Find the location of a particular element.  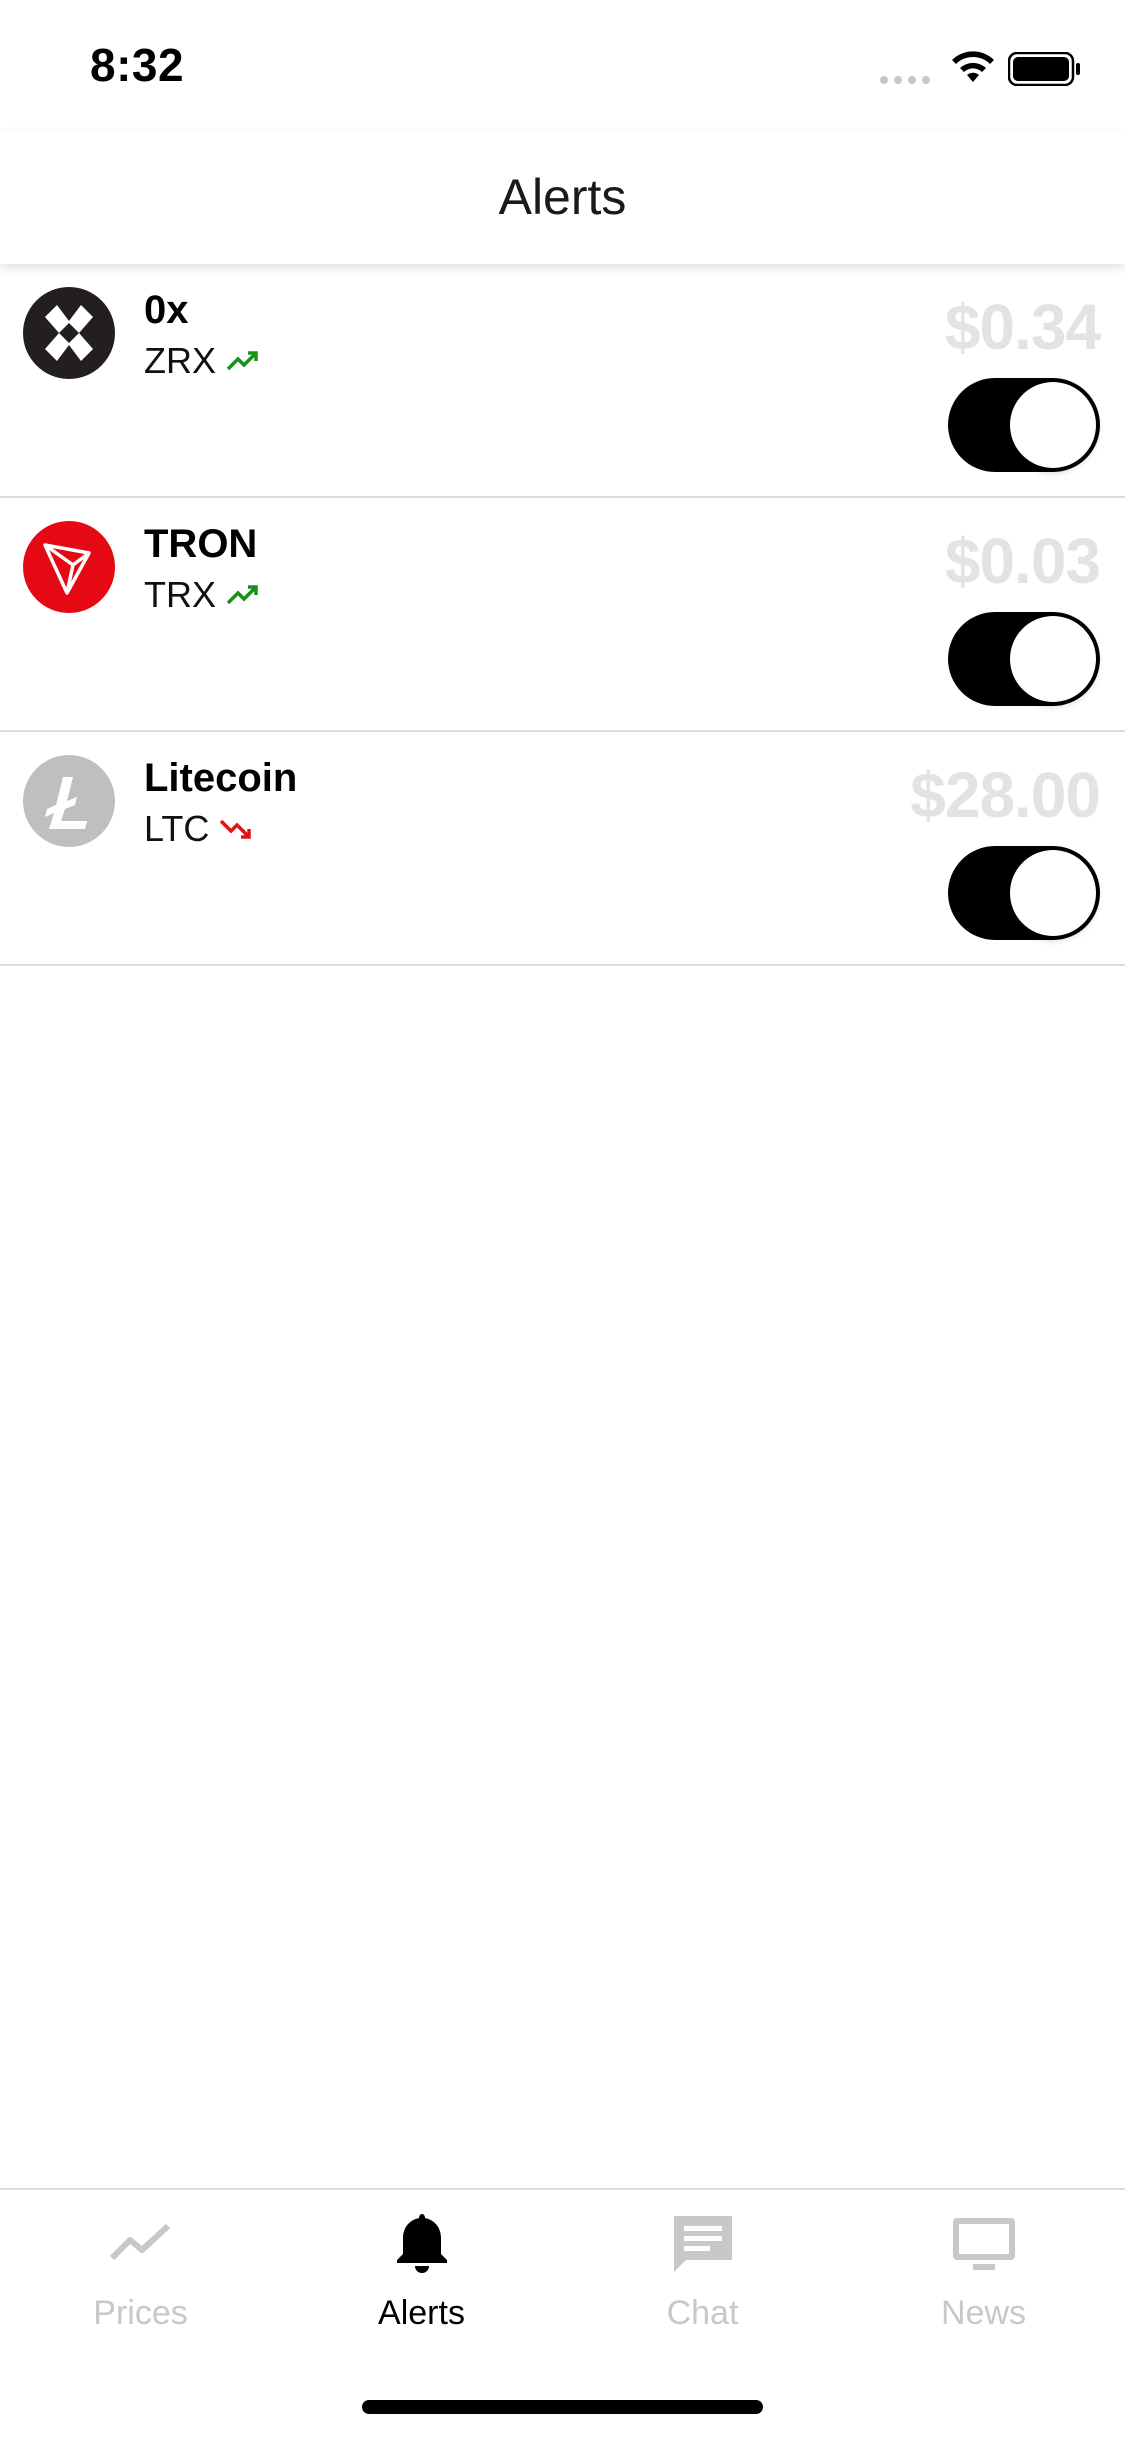

coin-price: $0.03 is located at coordinates (1022, 561).